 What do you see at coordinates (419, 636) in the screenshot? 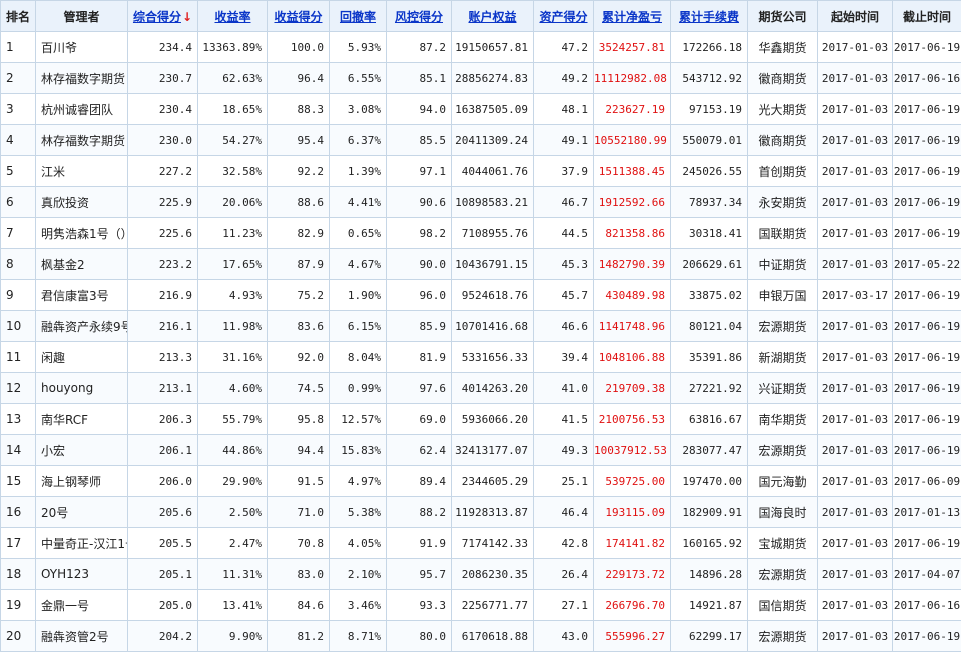
I see `cell-risk-score: 80.0` at bounding box center [419, 636].